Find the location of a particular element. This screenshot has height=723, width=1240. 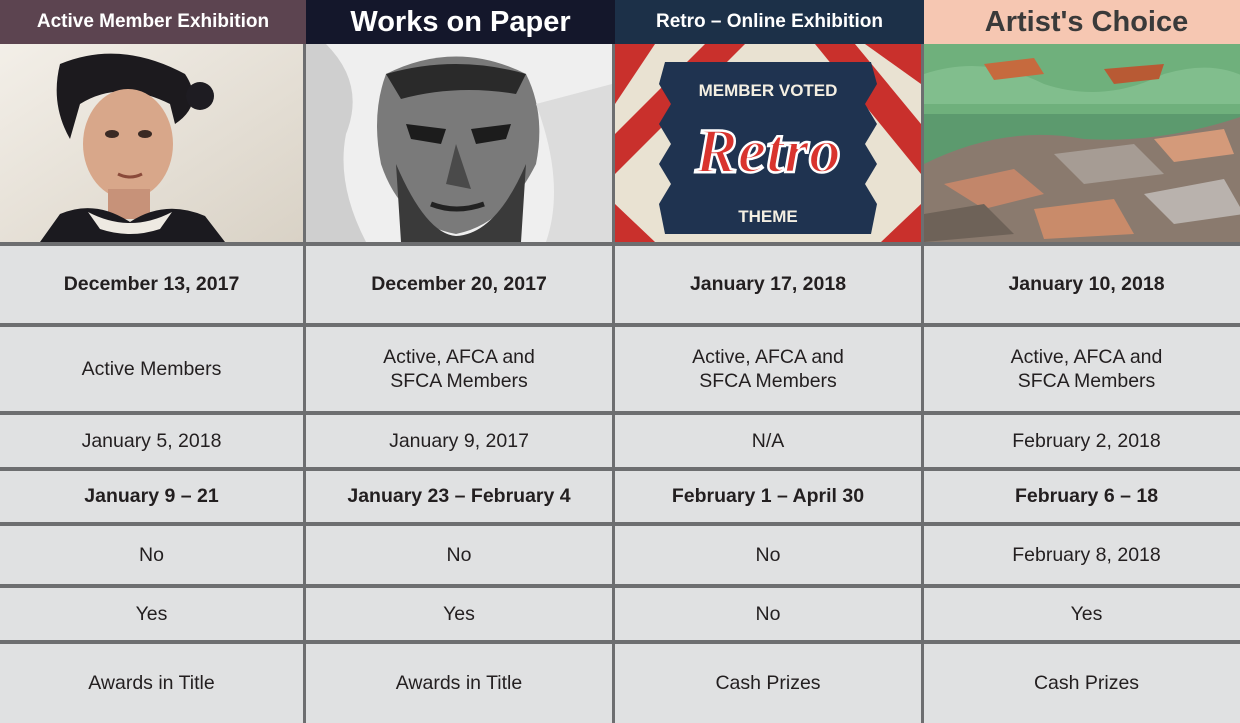

exhibition-dates-cell: January 9 – 21 is located at coordinates (151, 498).